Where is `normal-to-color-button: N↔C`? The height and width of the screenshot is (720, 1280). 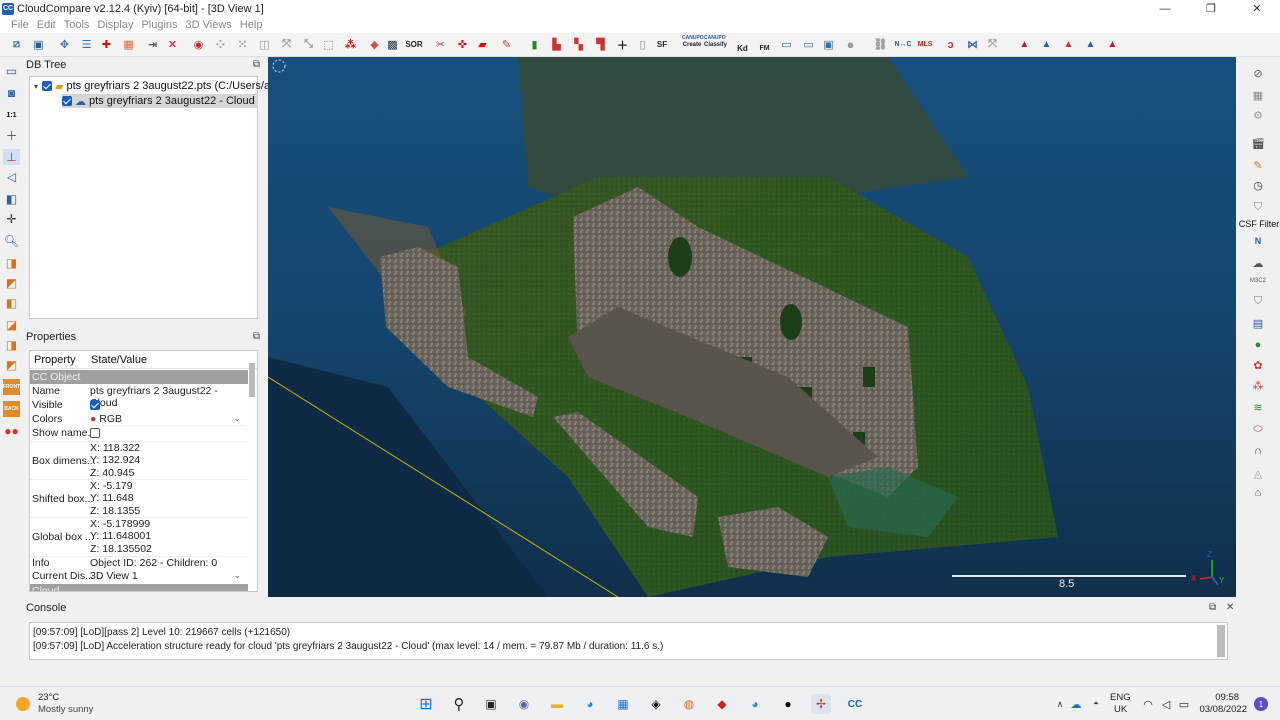
normal-to-color-button: N↔C is located at coordinates (903, 44).